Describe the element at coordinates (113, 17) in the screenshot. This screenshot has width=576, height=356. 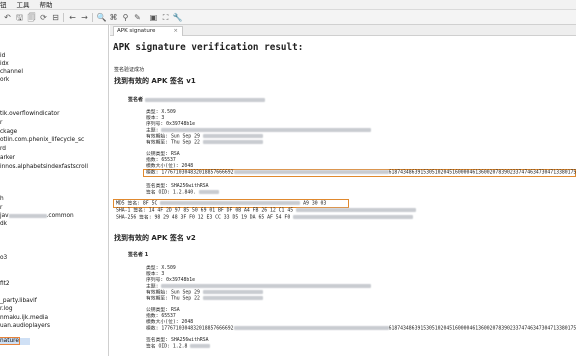
I see `find-class-icon: ⌘` at that location.